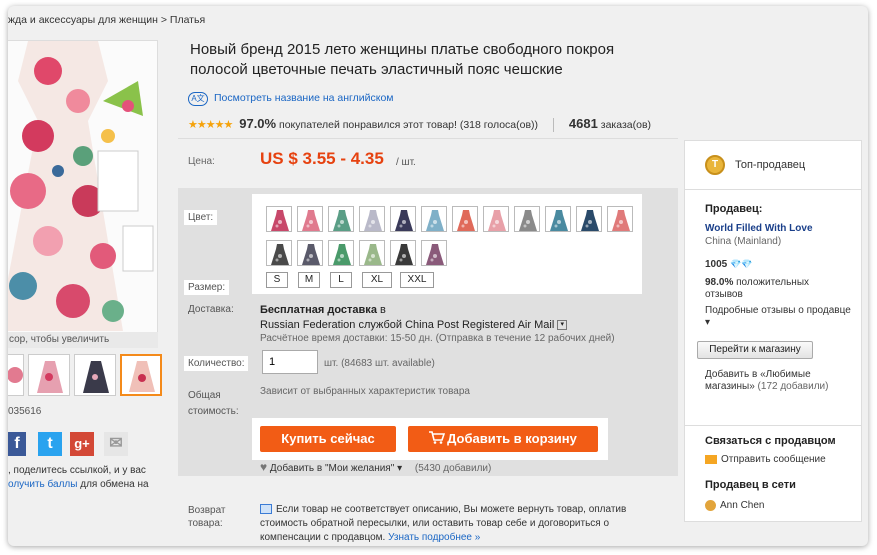 Image resolution: width=877 pixels, height=555 pixels. What do you see at coordinates (17, 444) in the screenshot?
I see `facebook-share-button: f` at bounding box center [17, 444].